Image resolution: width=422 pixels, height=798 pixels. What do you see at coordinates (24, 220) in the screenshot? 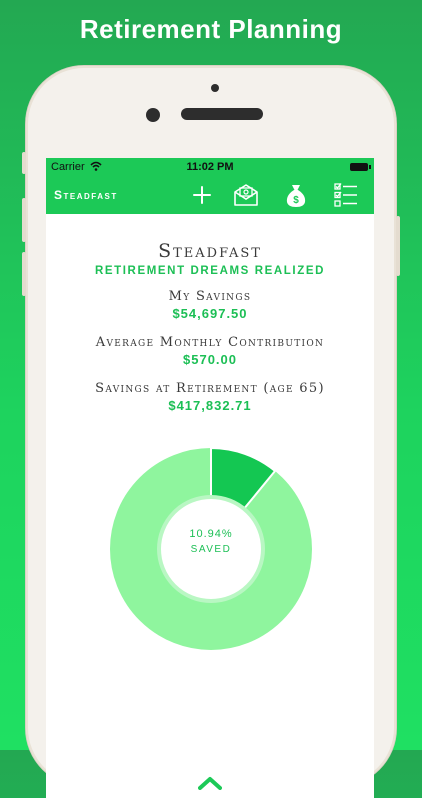
I see `phone-volume-up` at bounding box center [24, 220].